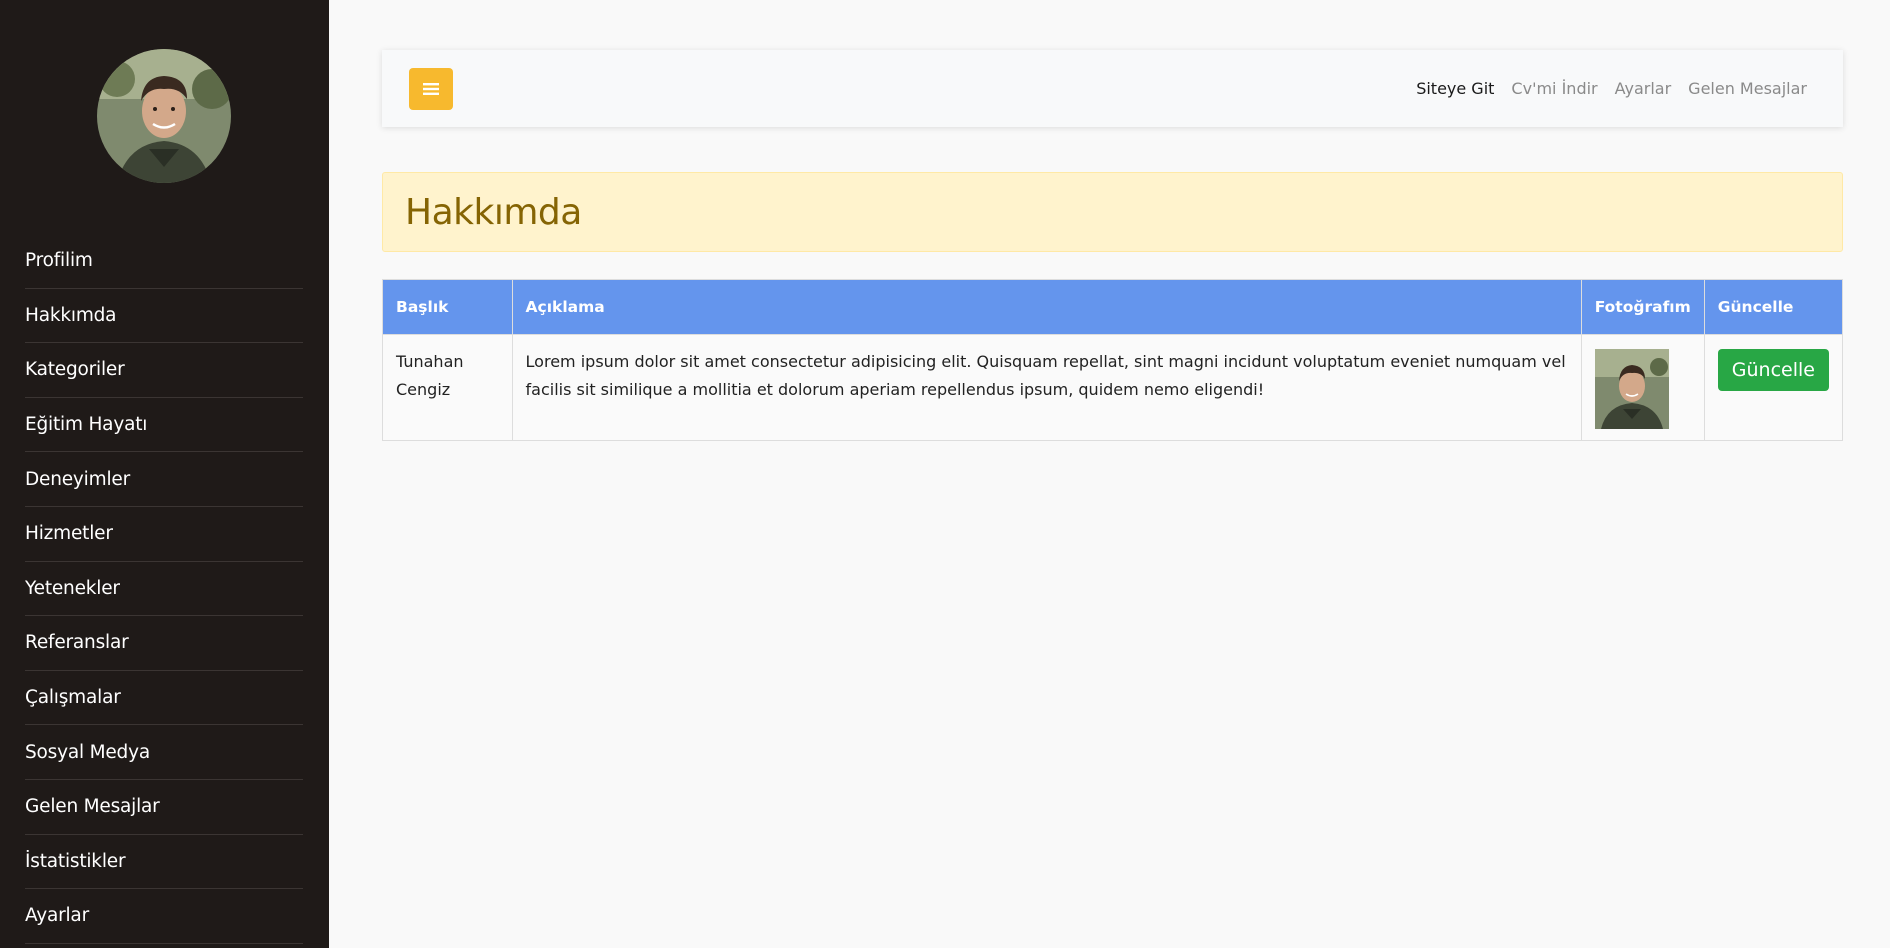 The image size is (1890, 948). What do you see at coordinates (73, 698) in the screenshot?
I see `sidebar-item-label: Çalışmalar` at bounding box center [73, 698].